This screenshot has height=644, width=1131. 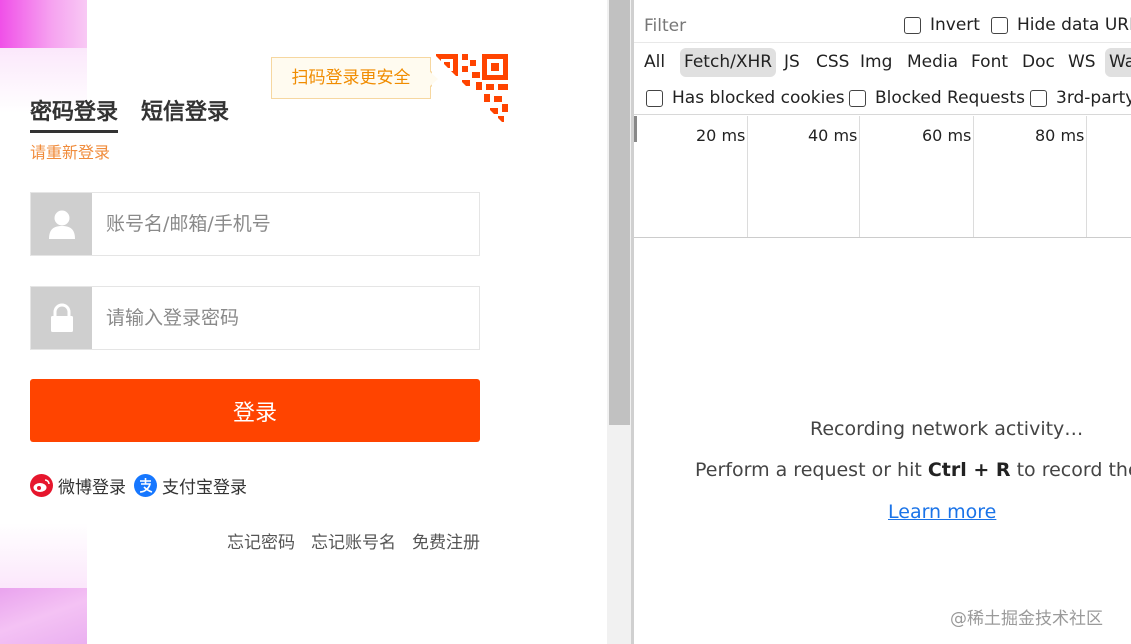 I want to click on alipay-login-link: 支付宝登录, so click(x=190, y=485).